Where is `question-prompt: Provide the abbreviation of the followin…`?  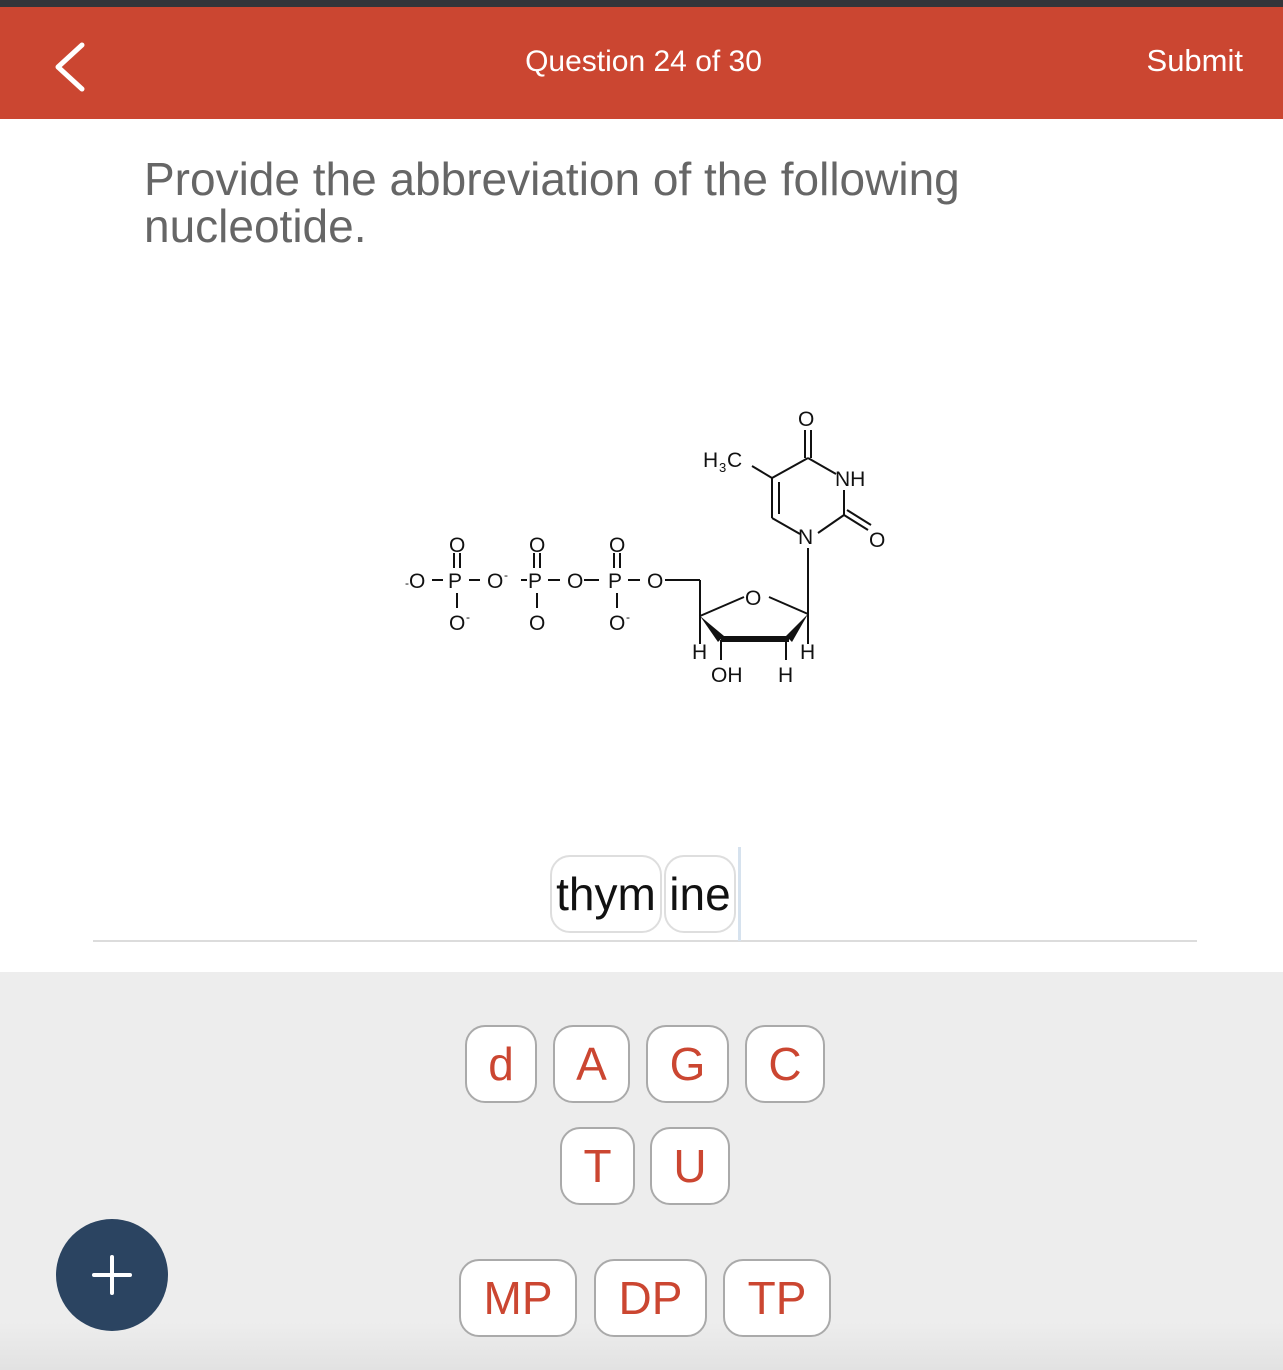 question-prompt: Provide the abbreviation of the followin… is located at coordinates (552, 202).